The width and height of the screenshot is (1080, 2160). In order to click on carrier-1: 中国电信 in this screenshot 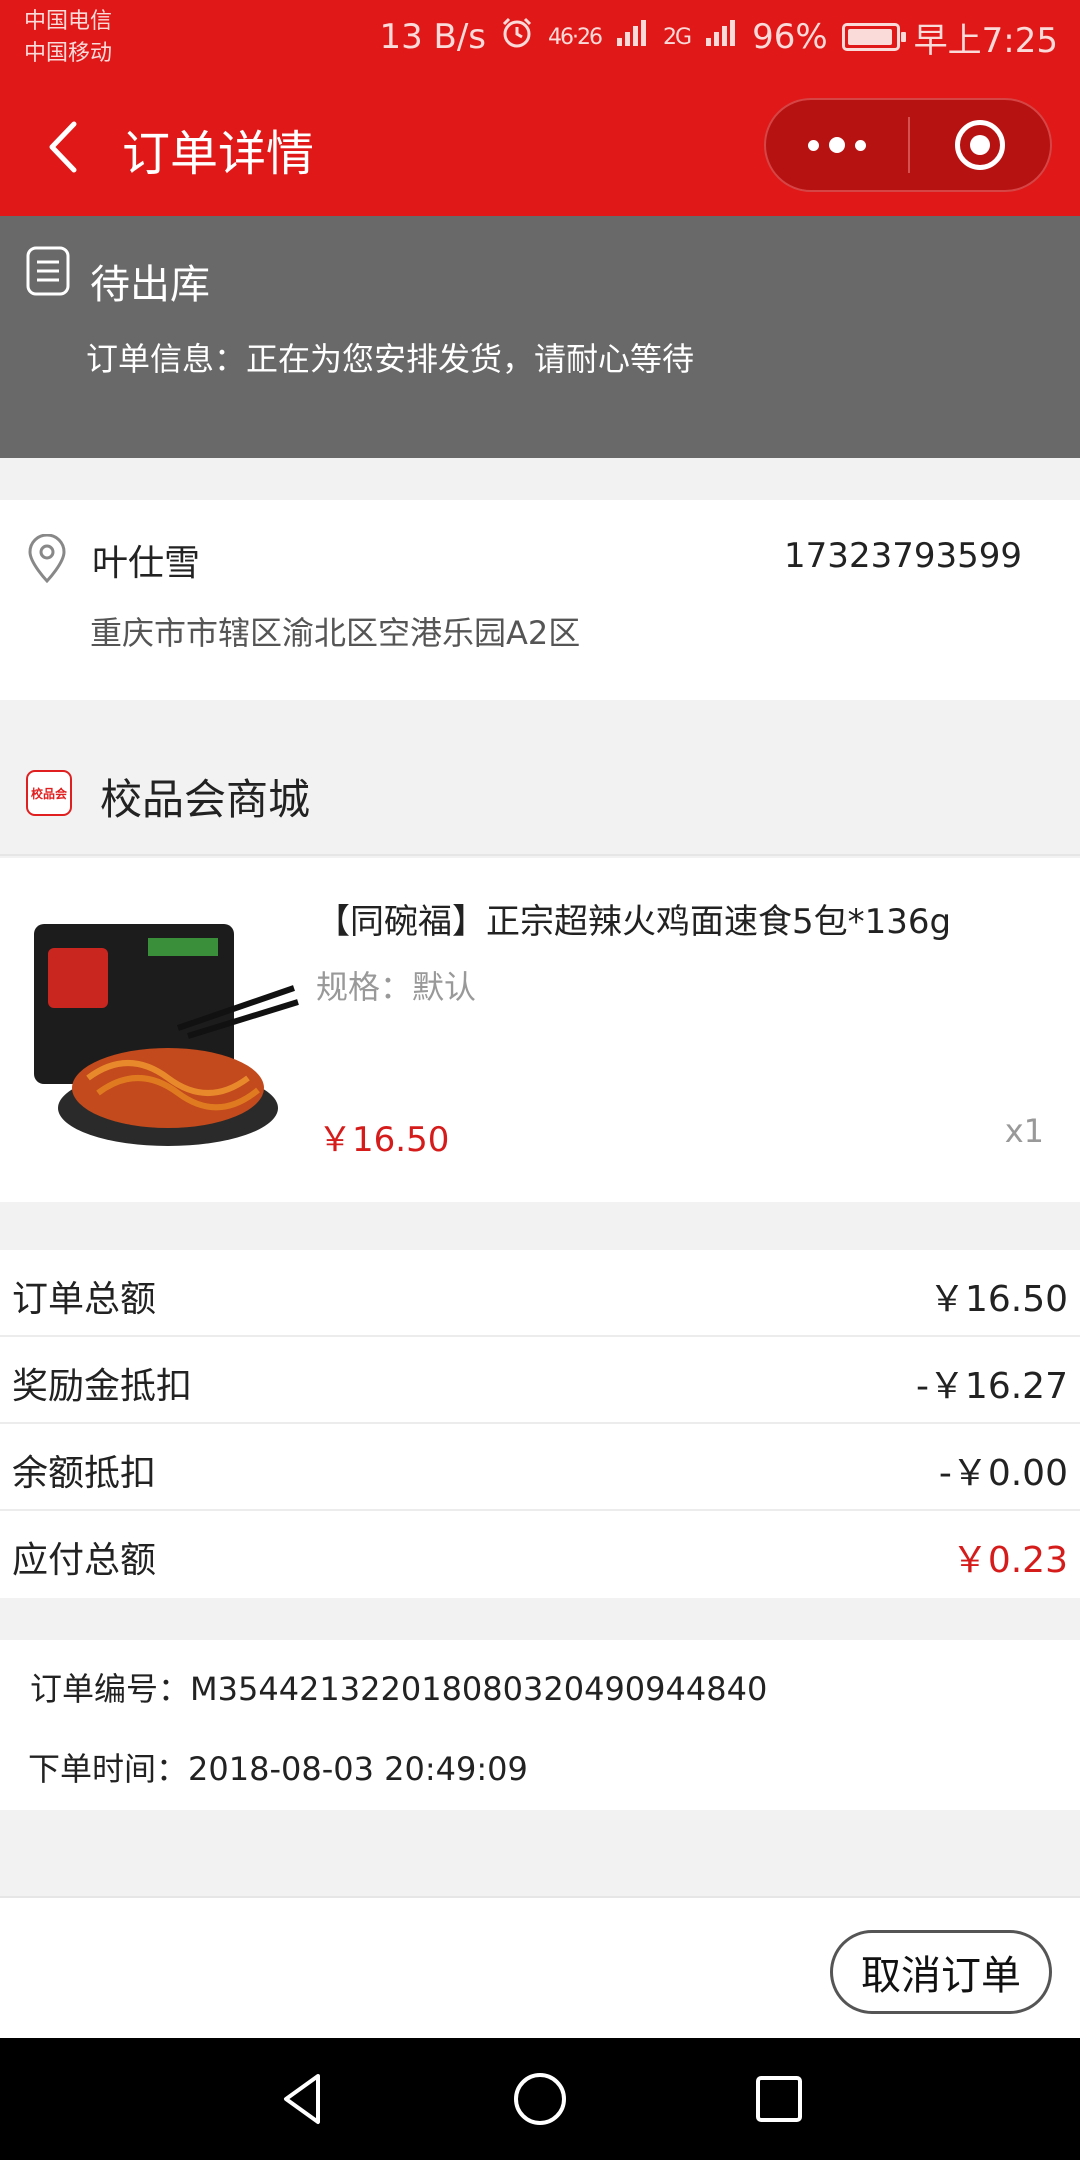, I will do `click(68, 21)`.